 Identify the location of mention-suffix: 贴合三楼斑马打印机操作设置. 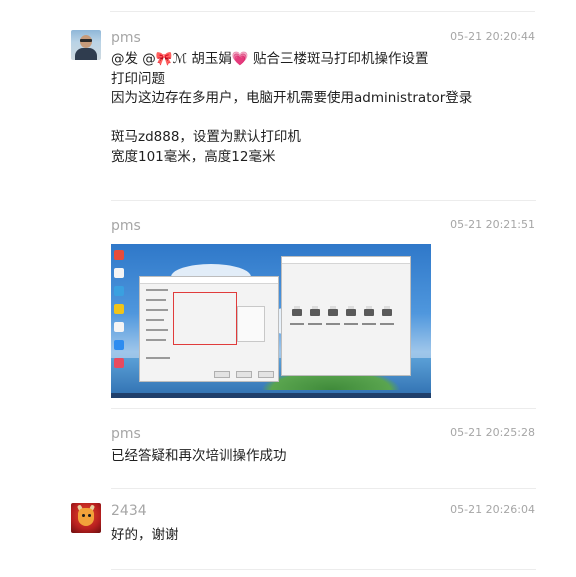
(338, 59).